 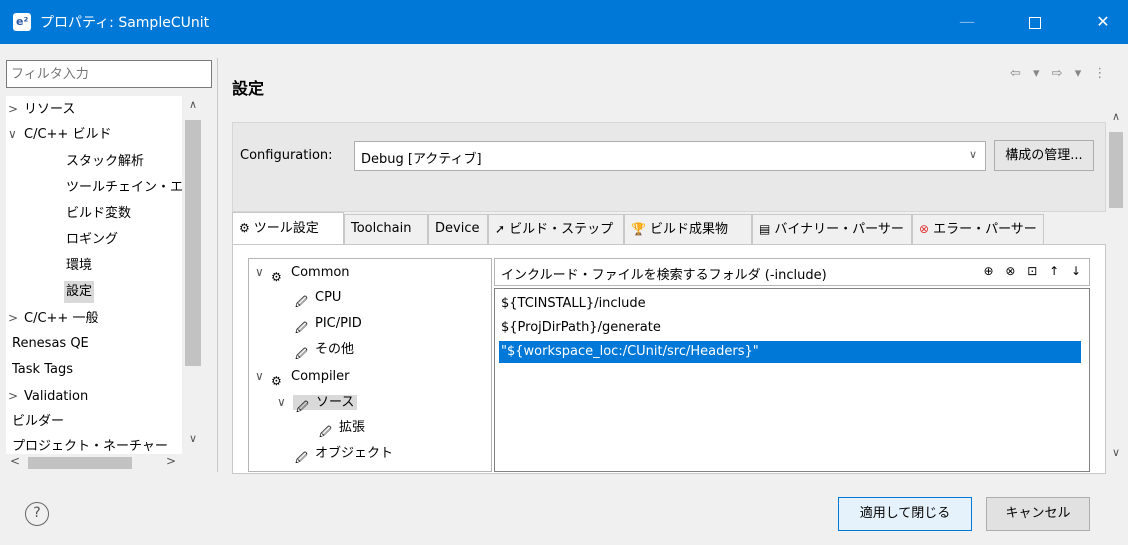 I want to click on tool-tree-compiler: ∨ ⚙ Compiler, so click(x=302, y=376).